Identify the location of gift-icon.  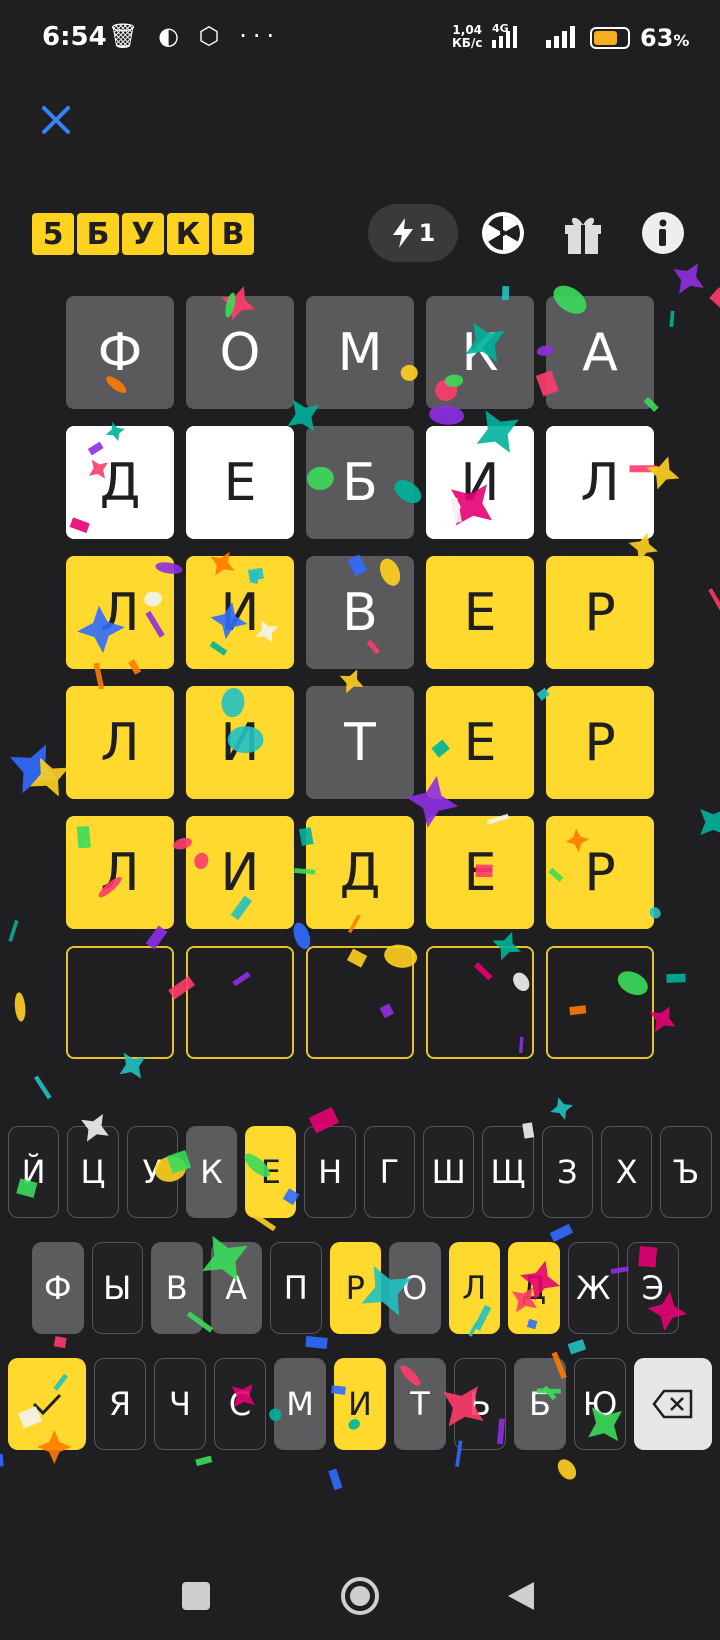
(583, 233).